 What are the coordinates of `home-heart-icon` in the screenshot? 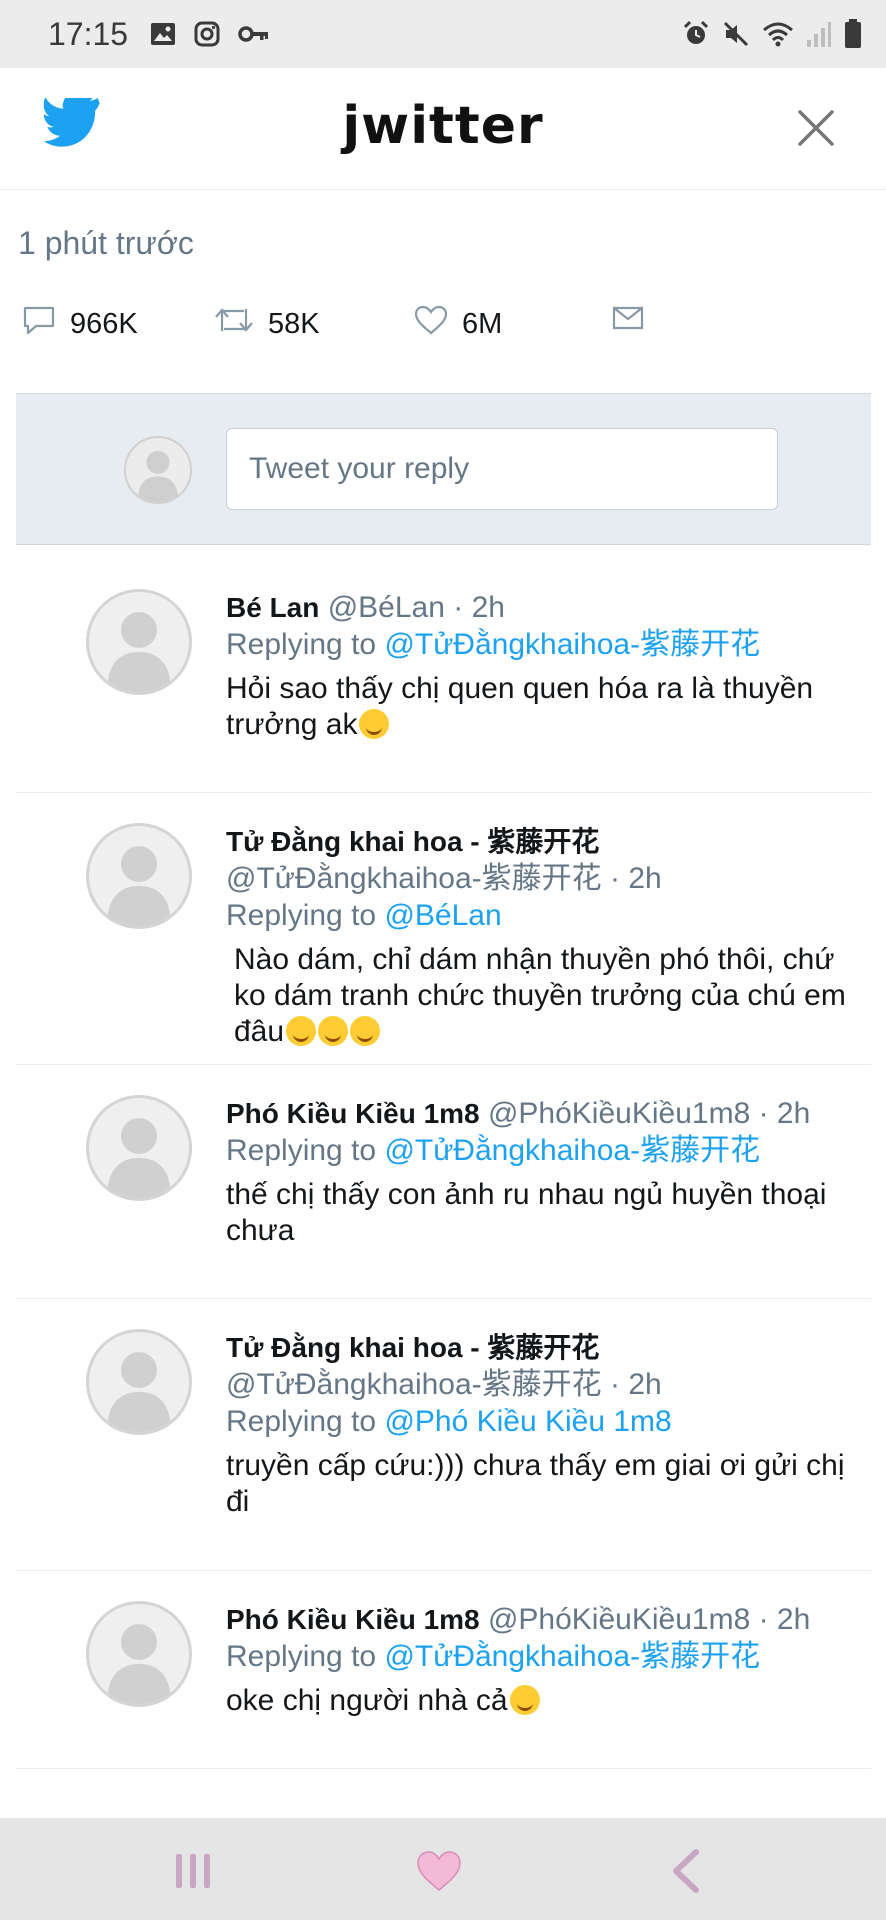 It's located at (439, 1871).